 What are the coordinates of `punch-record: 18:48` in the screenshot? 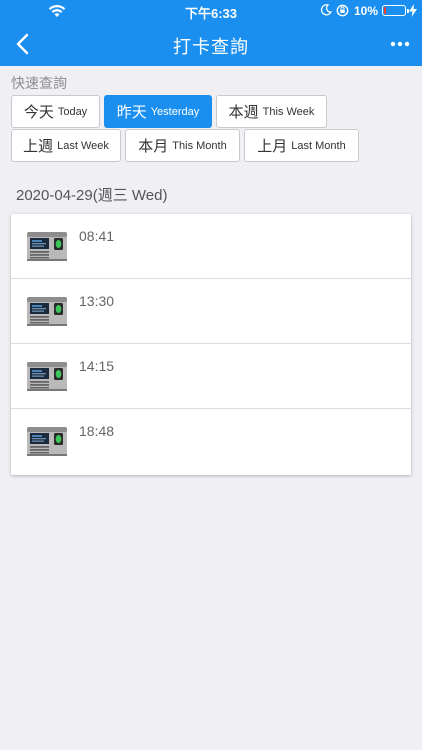 It's located at (211, 441).